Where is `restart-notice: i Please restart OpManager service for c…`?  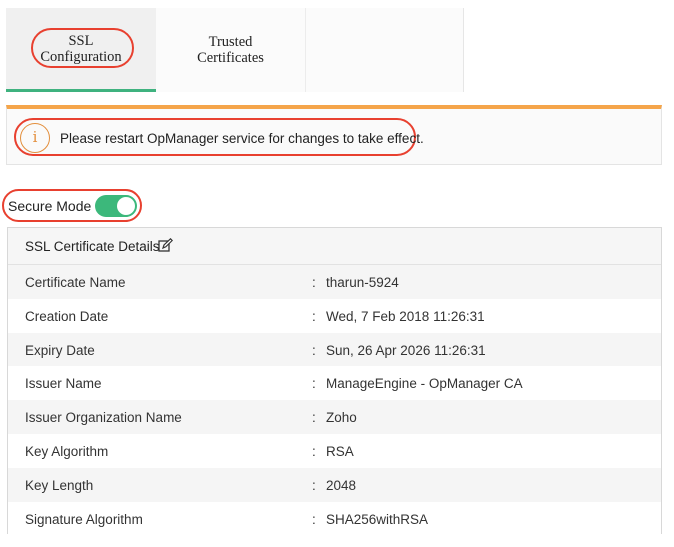
restart-notice: i Please restart OpManager service for c… is located at coordinates (334, 135).